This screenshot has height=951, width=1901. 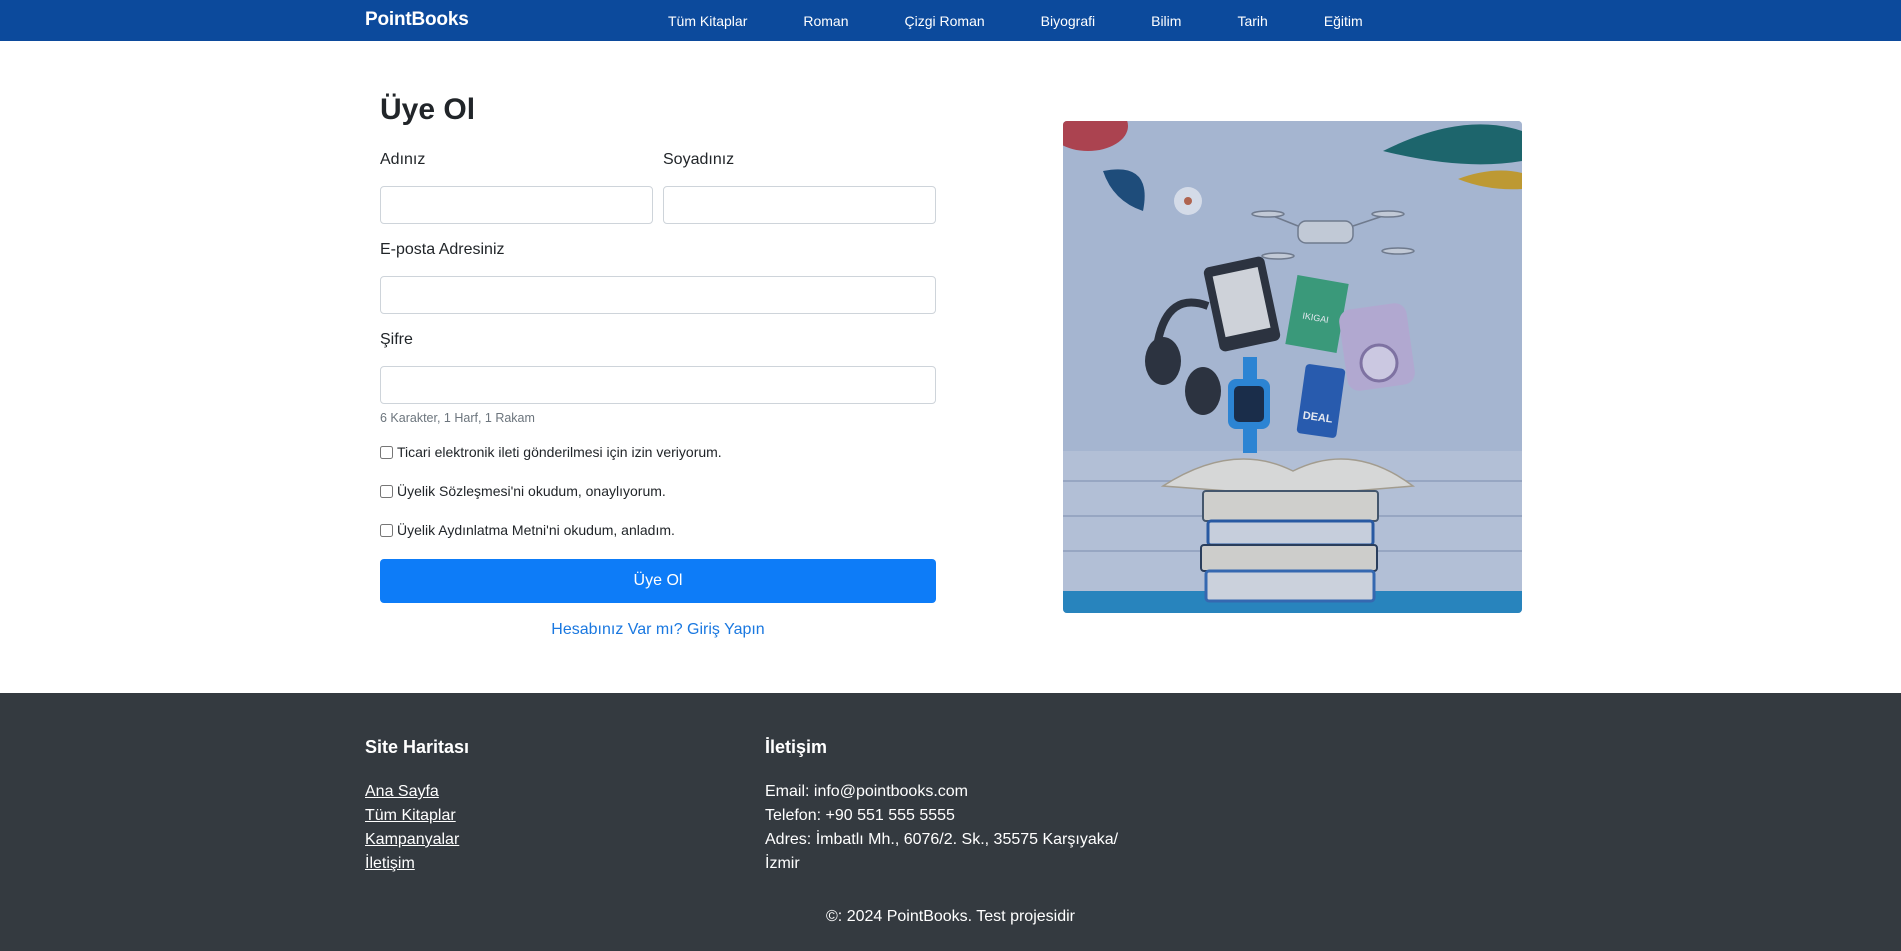 What do you see at coordinates (386, 530) in the screenshot?
I see `privacy-notice-checkbox` at bounding box center [386, 530].